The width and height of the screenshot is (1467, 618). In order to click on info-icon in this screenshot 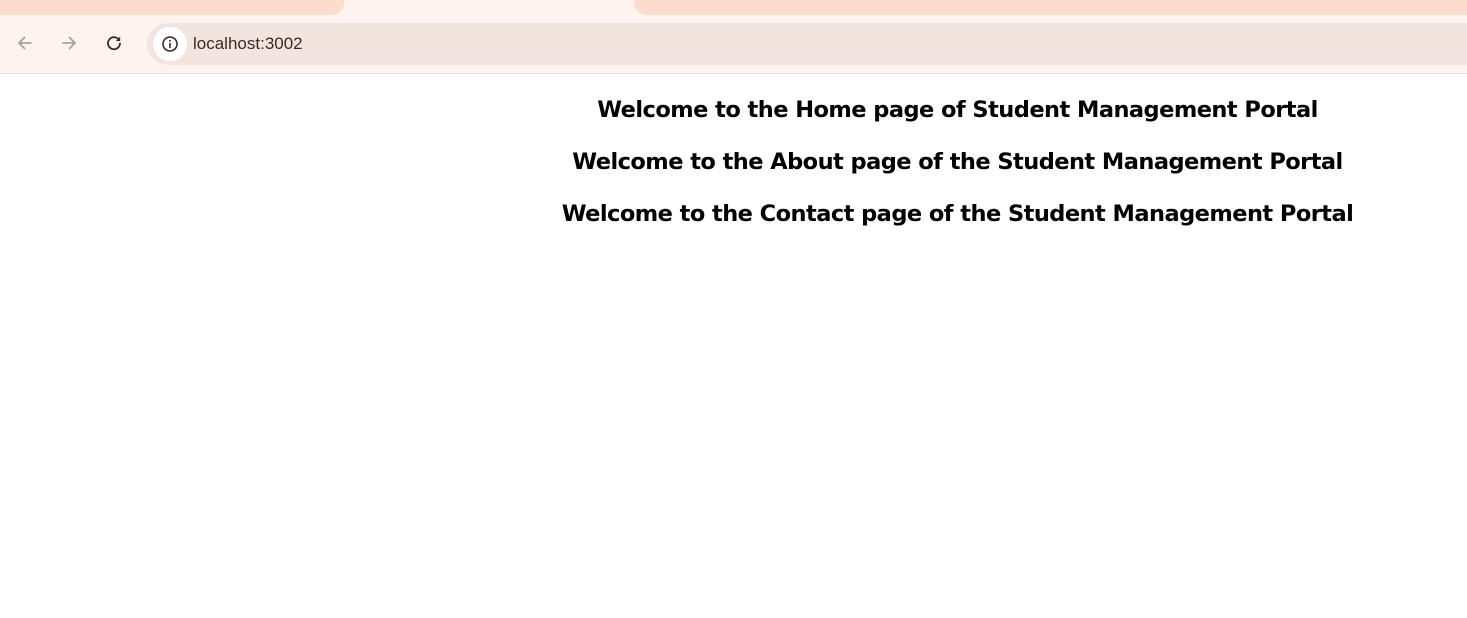, I will do `click(170, 44)`.